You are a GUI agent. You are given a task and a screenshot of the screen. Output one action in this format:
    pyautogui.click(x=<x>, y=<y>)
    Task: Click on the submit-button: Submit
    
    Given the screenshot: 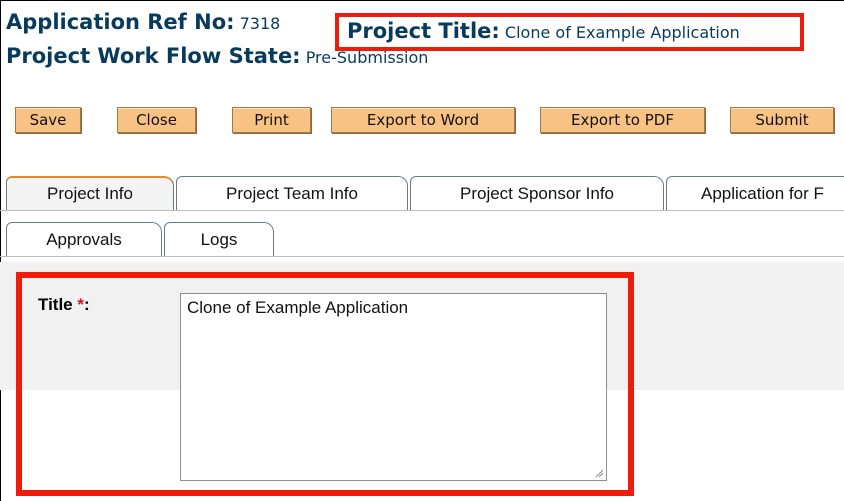 What is the action you would take?
    pyautogui.click(x=782, y=120)
    